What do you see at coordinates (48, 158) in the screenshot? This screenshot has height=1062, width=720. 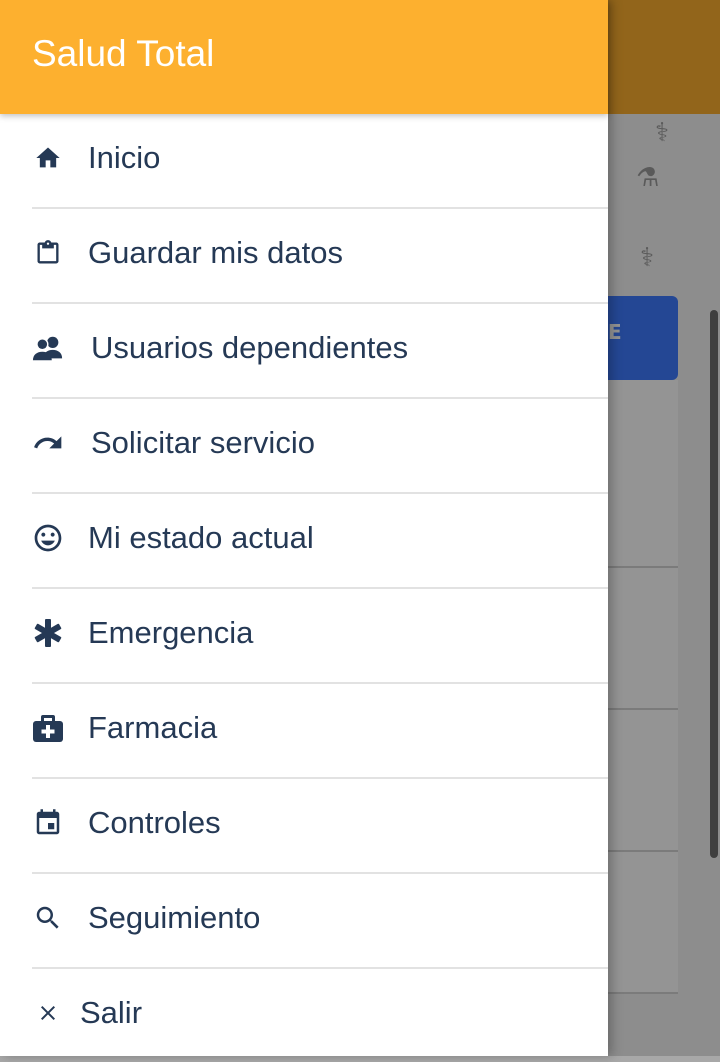 I see `home-icon` at bounding box center [48, 158].